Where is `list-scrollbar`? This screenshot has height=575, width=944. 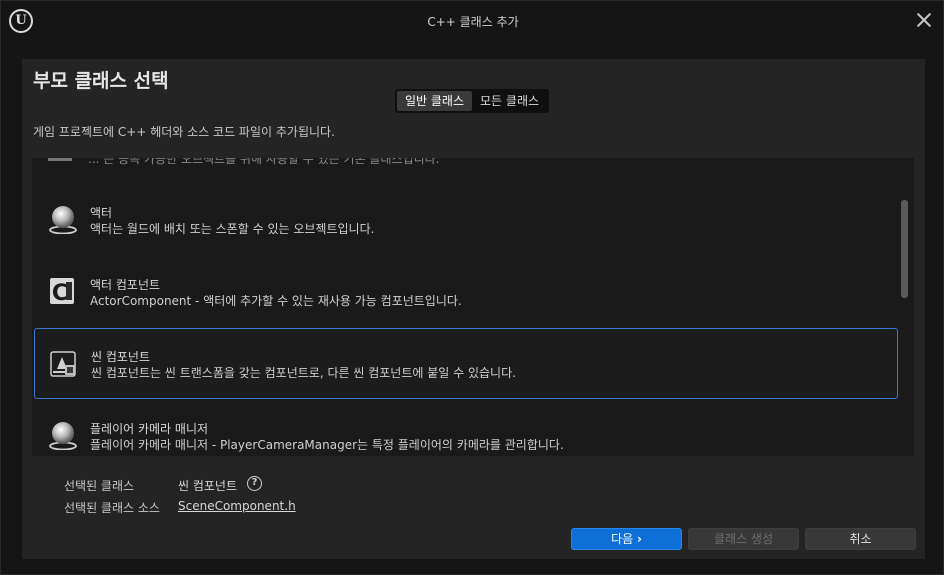 list-scrollbar is located at coordinates (904, 249).